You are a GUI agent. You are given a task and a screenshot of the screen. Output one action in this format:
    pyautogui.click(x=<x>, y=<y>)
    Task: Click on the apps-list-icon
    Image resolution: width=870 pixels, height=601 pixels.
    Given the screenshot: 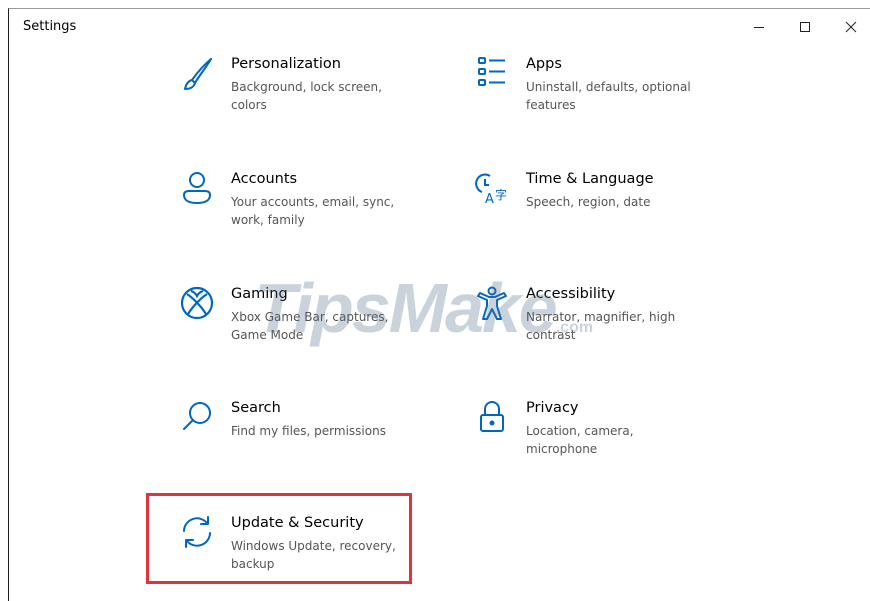 What is the action you would take?
    pyautogui.click(x=492, y=78)
    